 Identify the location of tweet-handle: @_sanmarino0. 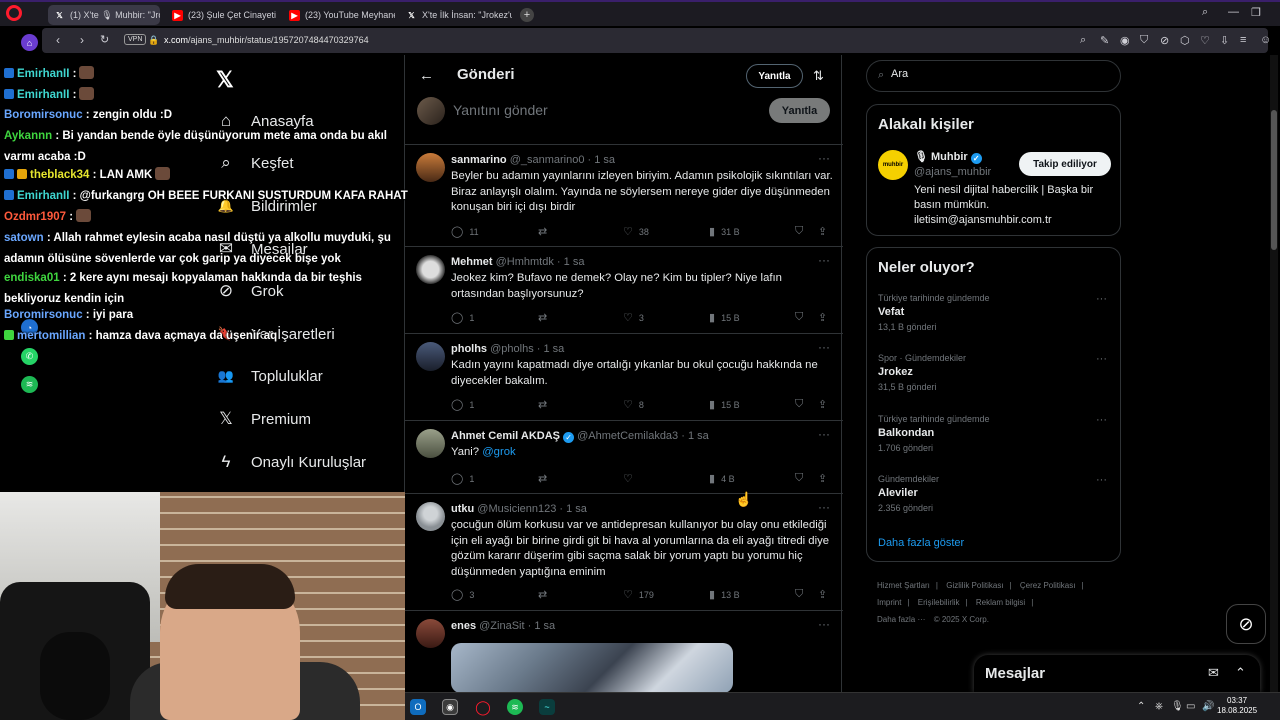
(547, 160).